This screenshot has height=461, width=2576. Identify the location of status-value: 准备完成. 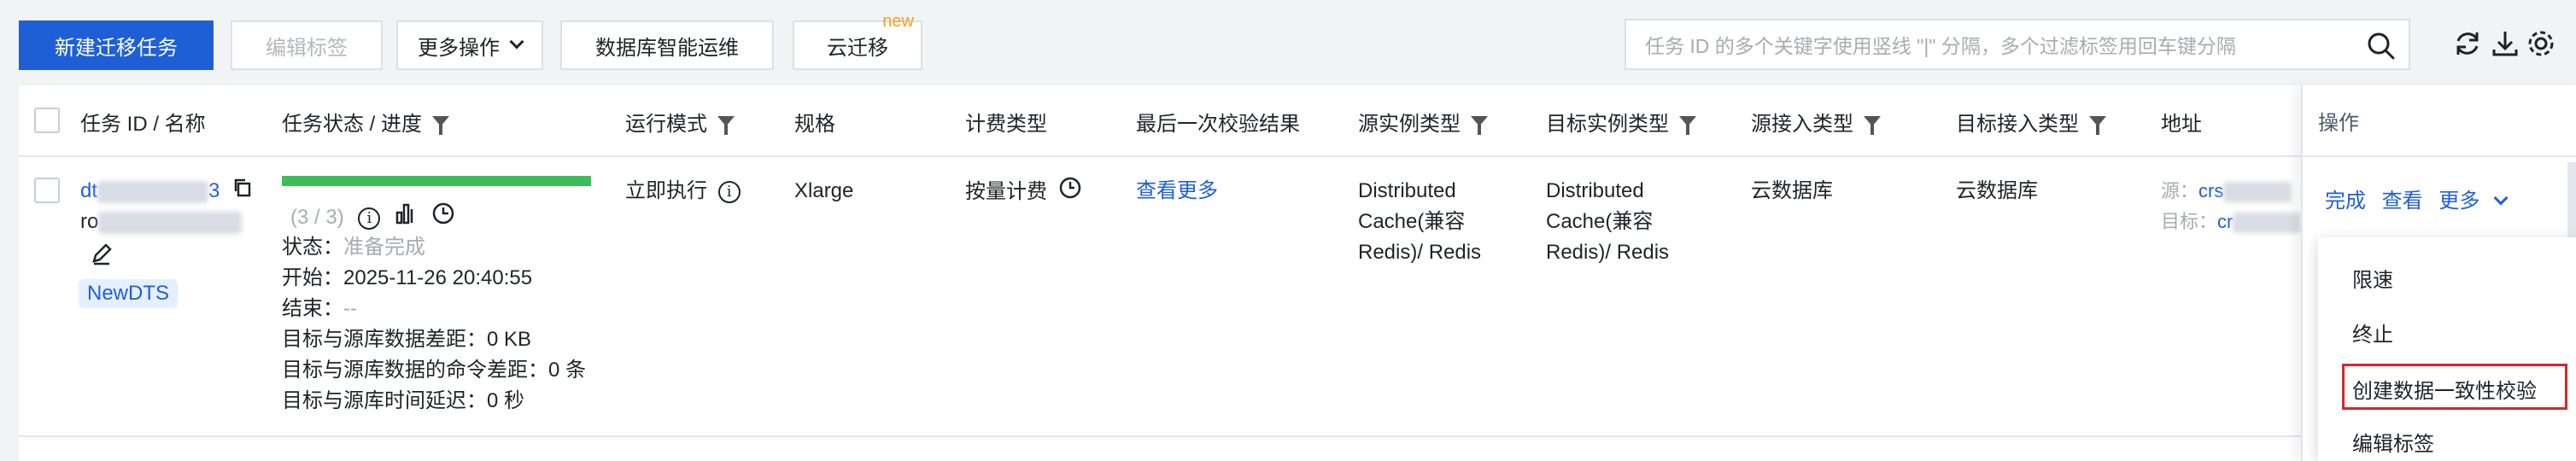
(384, 248).